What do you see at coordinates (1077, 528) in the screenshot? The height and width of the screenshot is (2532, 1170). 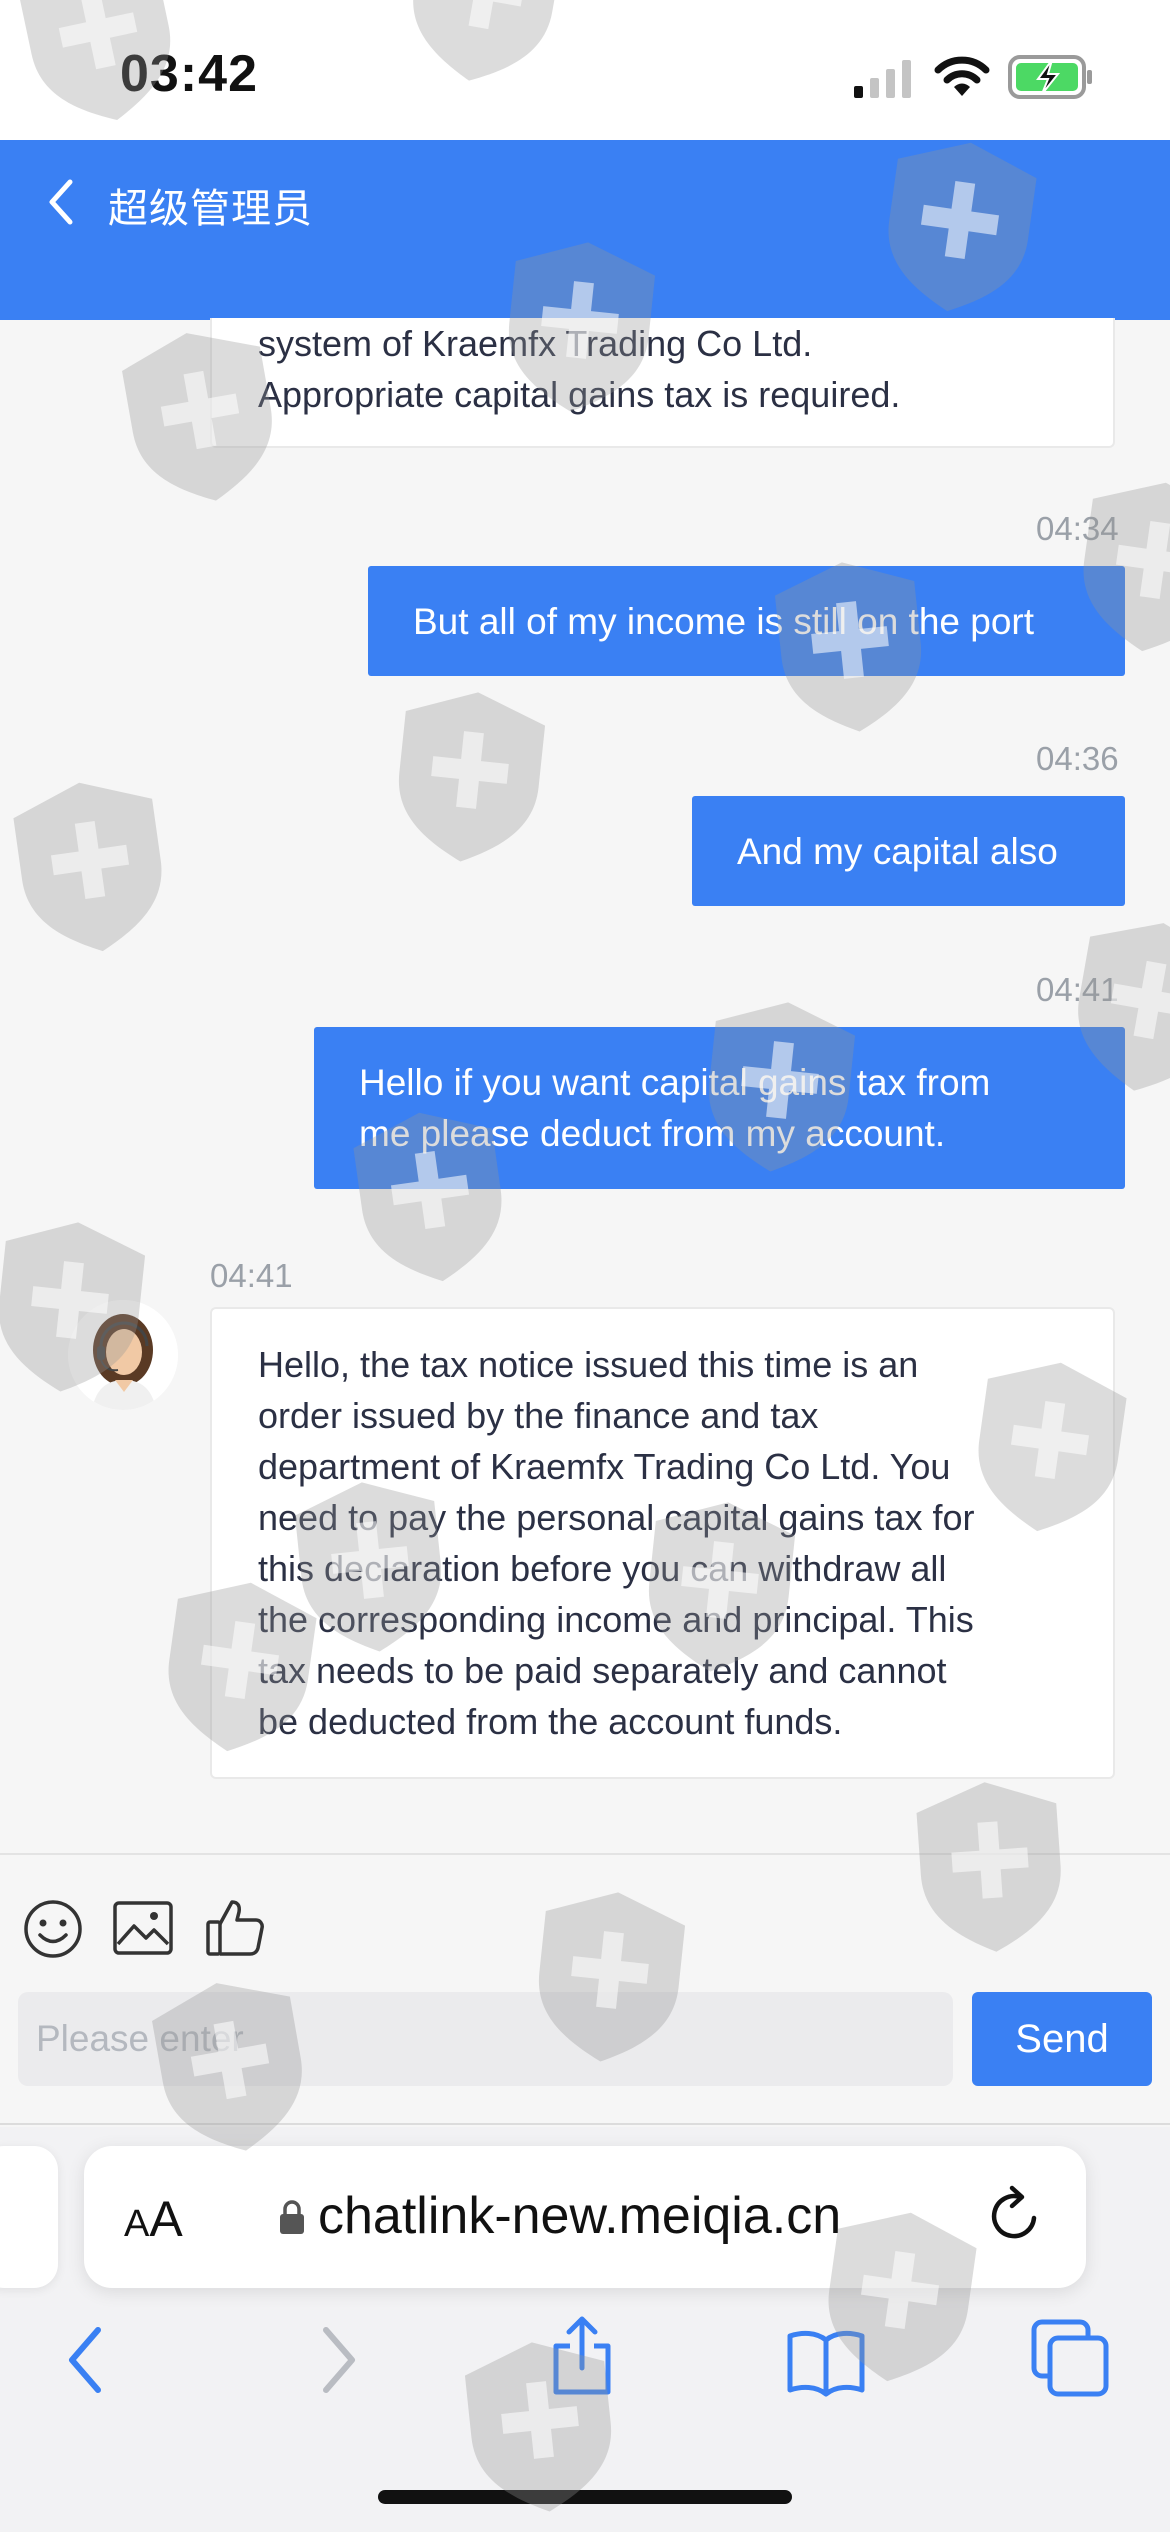 I see `message-time: 04:34` at bounding box center [1077, 528].